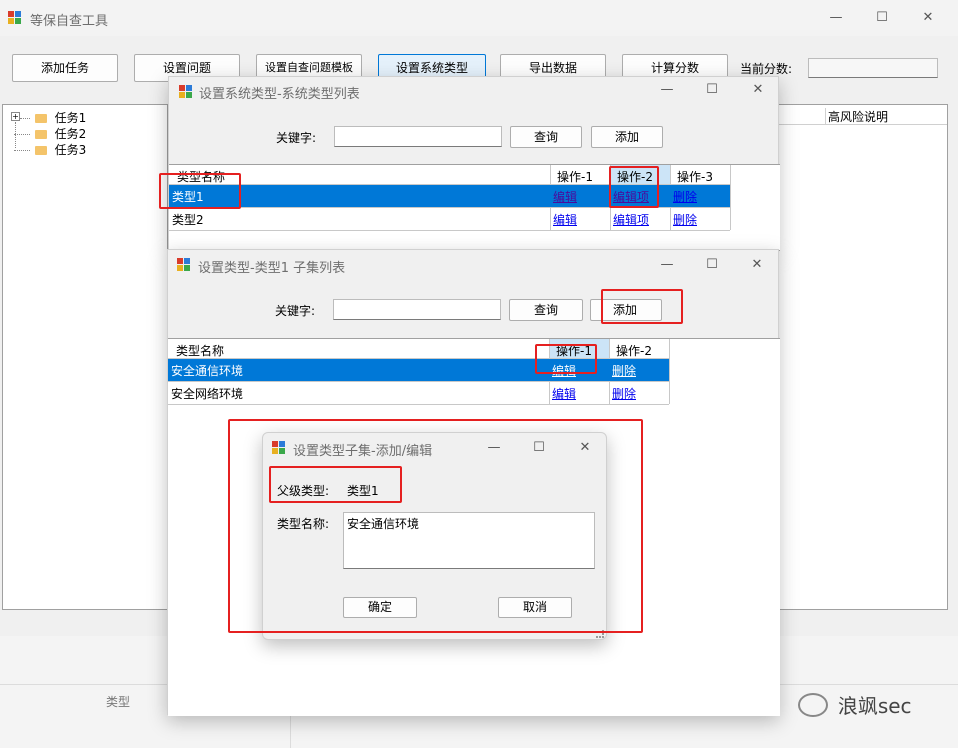 Image resolution: width=958 pixels, height=748 pixels. Describe the element at coordinates (627, 137) in the screenshot. I see `add-button: 添加` at that location.